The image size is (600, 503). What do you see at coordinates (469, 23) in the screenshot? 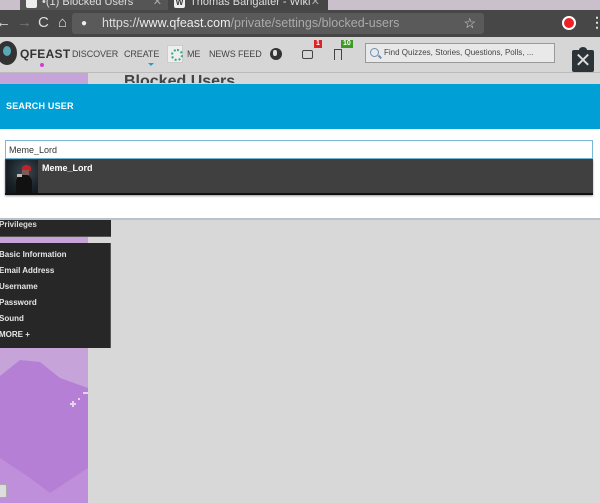
I see `bookmark-star-icon: ☆` at bounding box center [469, 23].